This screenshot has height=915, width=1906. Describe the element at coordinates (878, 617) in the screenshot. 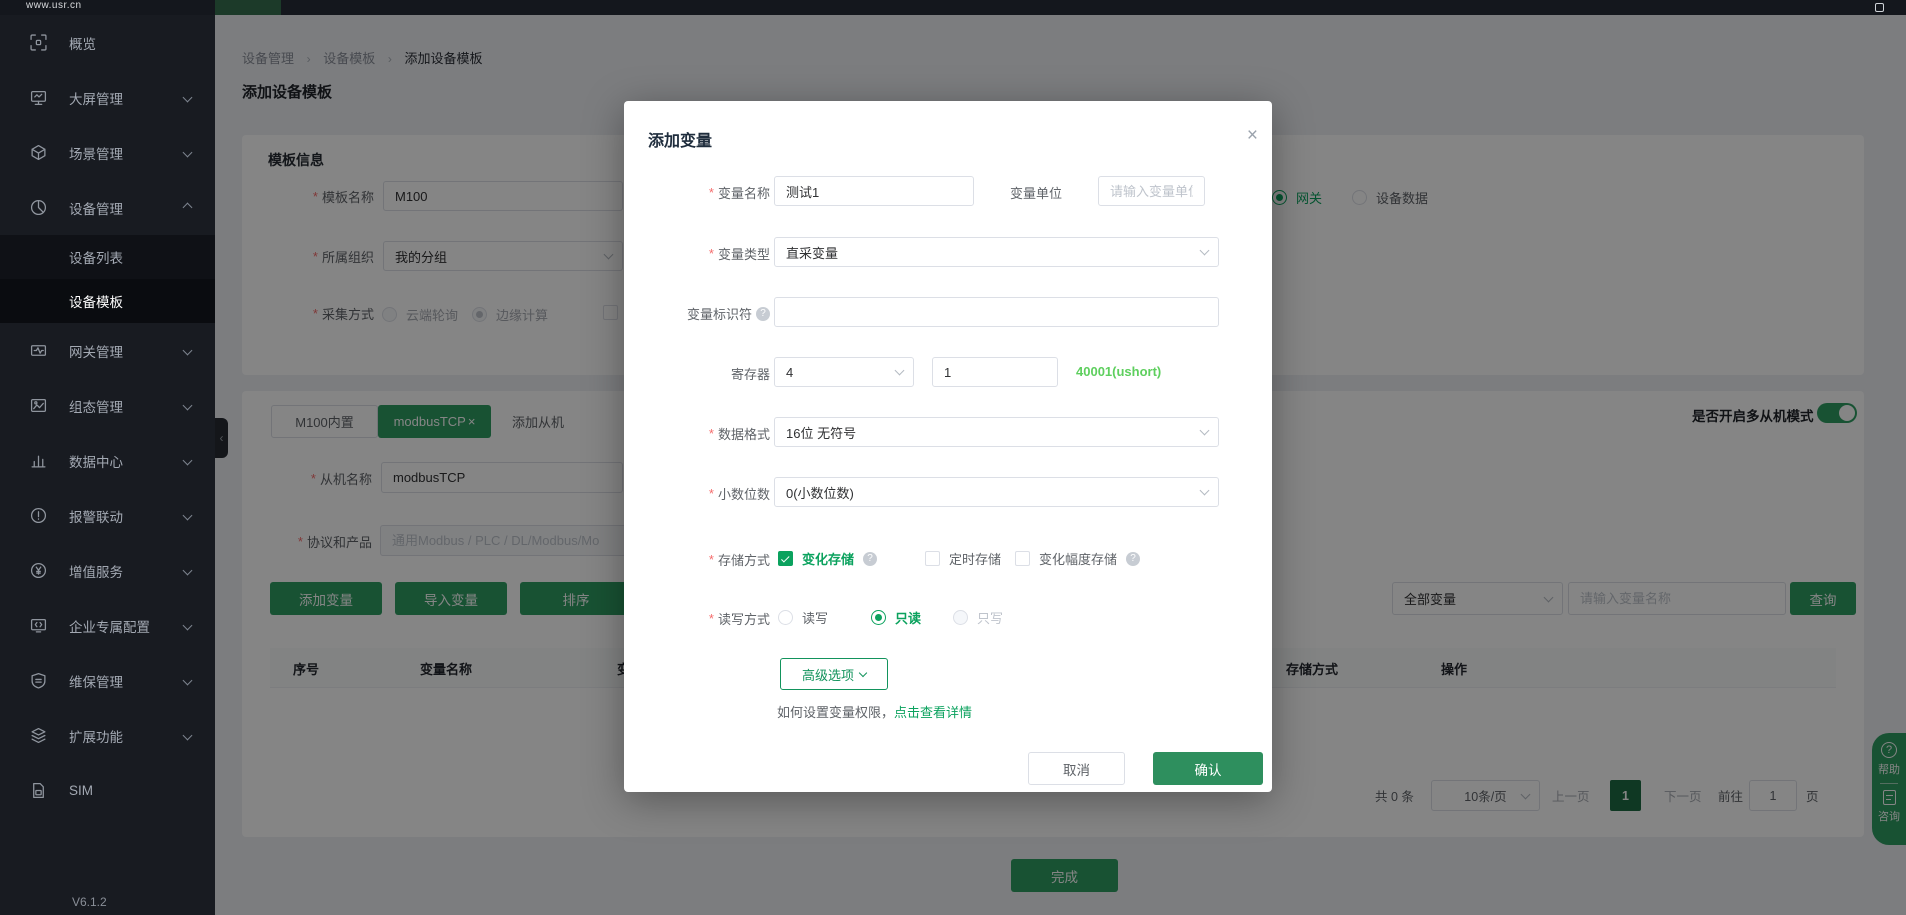

I see `radio-selected-icon` at that location.